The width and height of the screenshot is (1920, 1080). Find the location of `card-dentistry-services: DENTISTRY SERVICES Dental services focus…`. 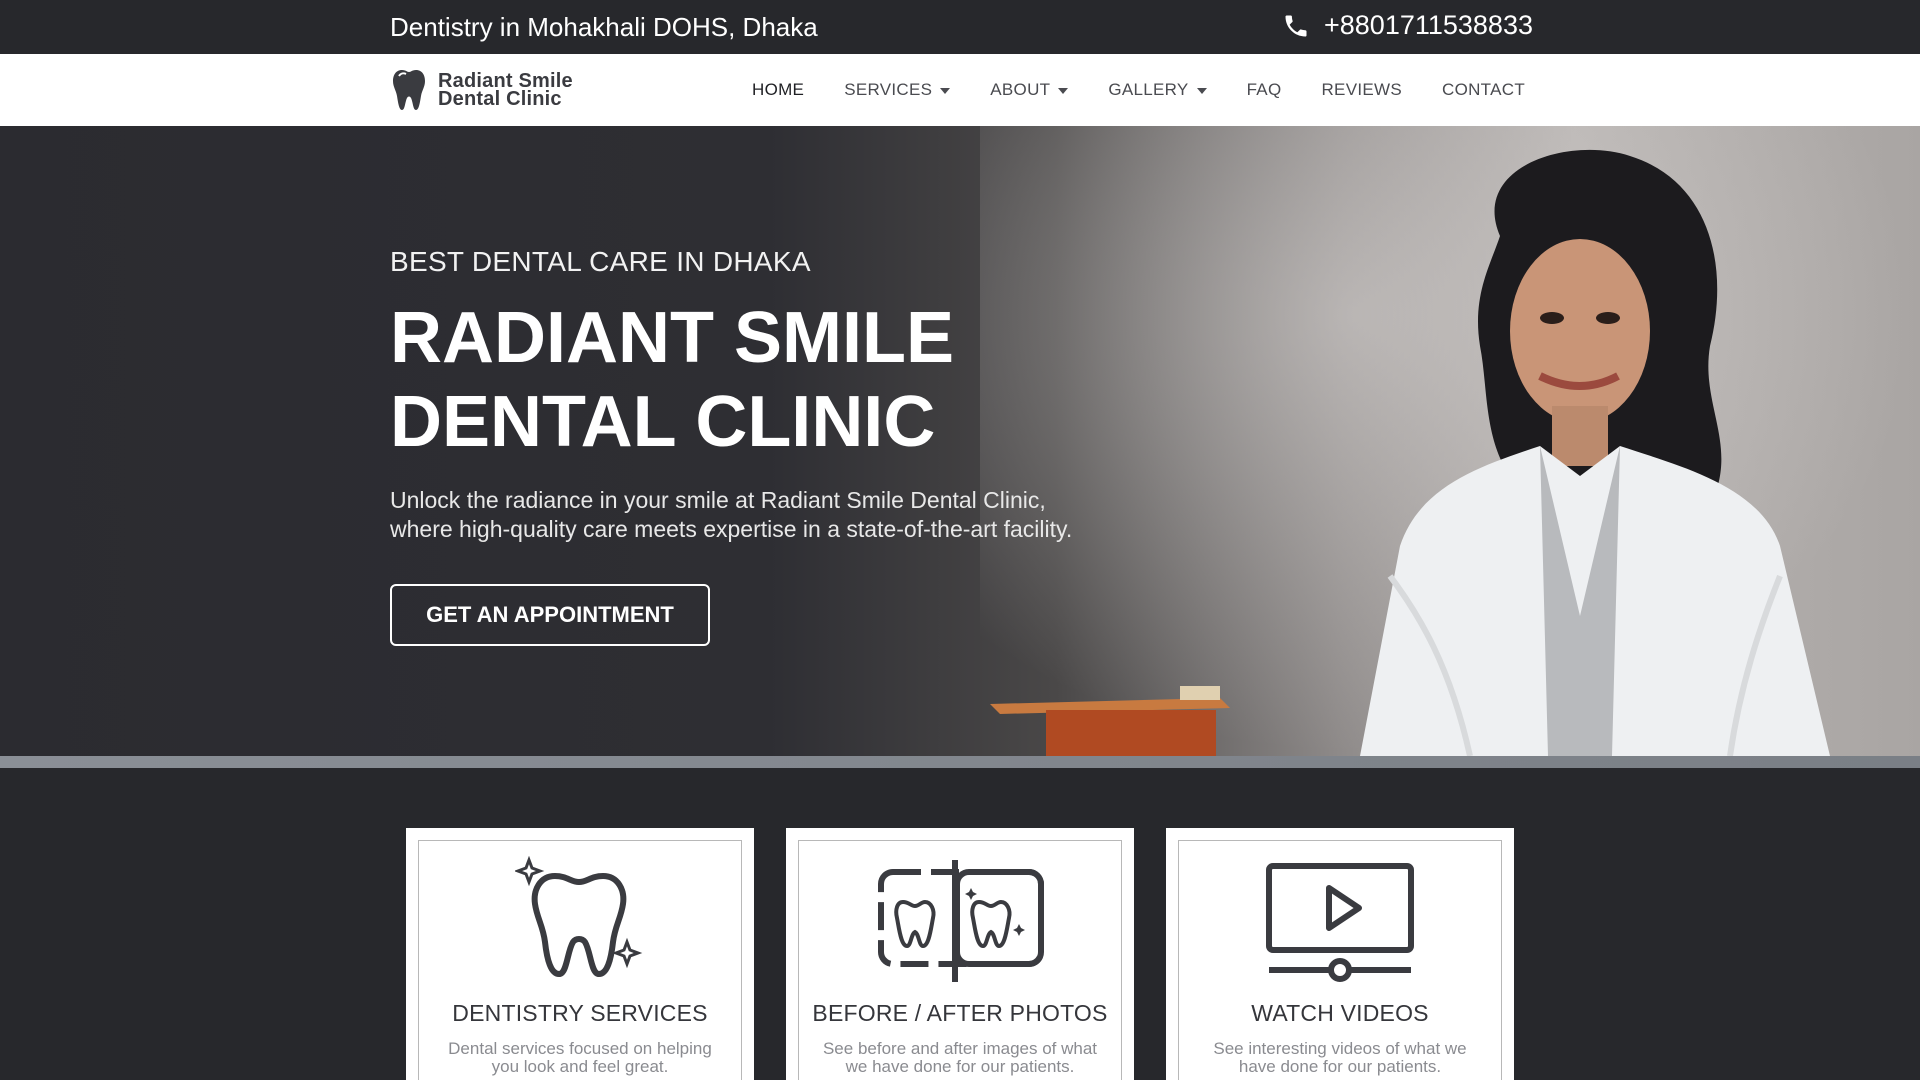

card-dentistry-services: DENTISTRY SERVICES Dental services focus… is located at coordinates (580, 954).